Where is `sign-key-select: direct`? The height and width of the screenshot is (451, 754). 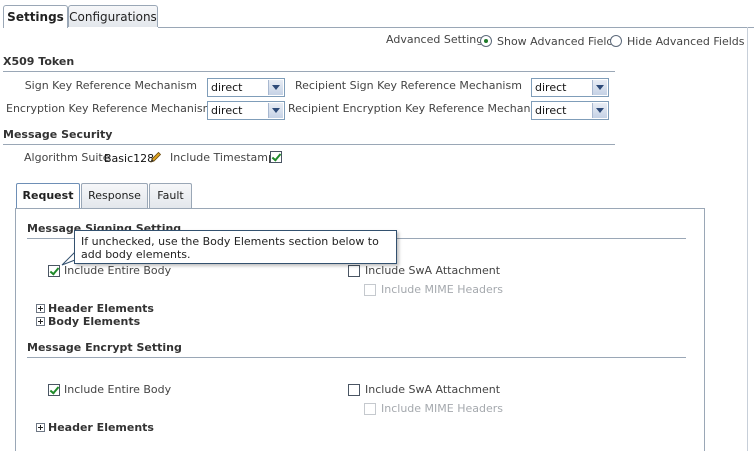
sign-key-select: direct is located at coordinates (246, 87).